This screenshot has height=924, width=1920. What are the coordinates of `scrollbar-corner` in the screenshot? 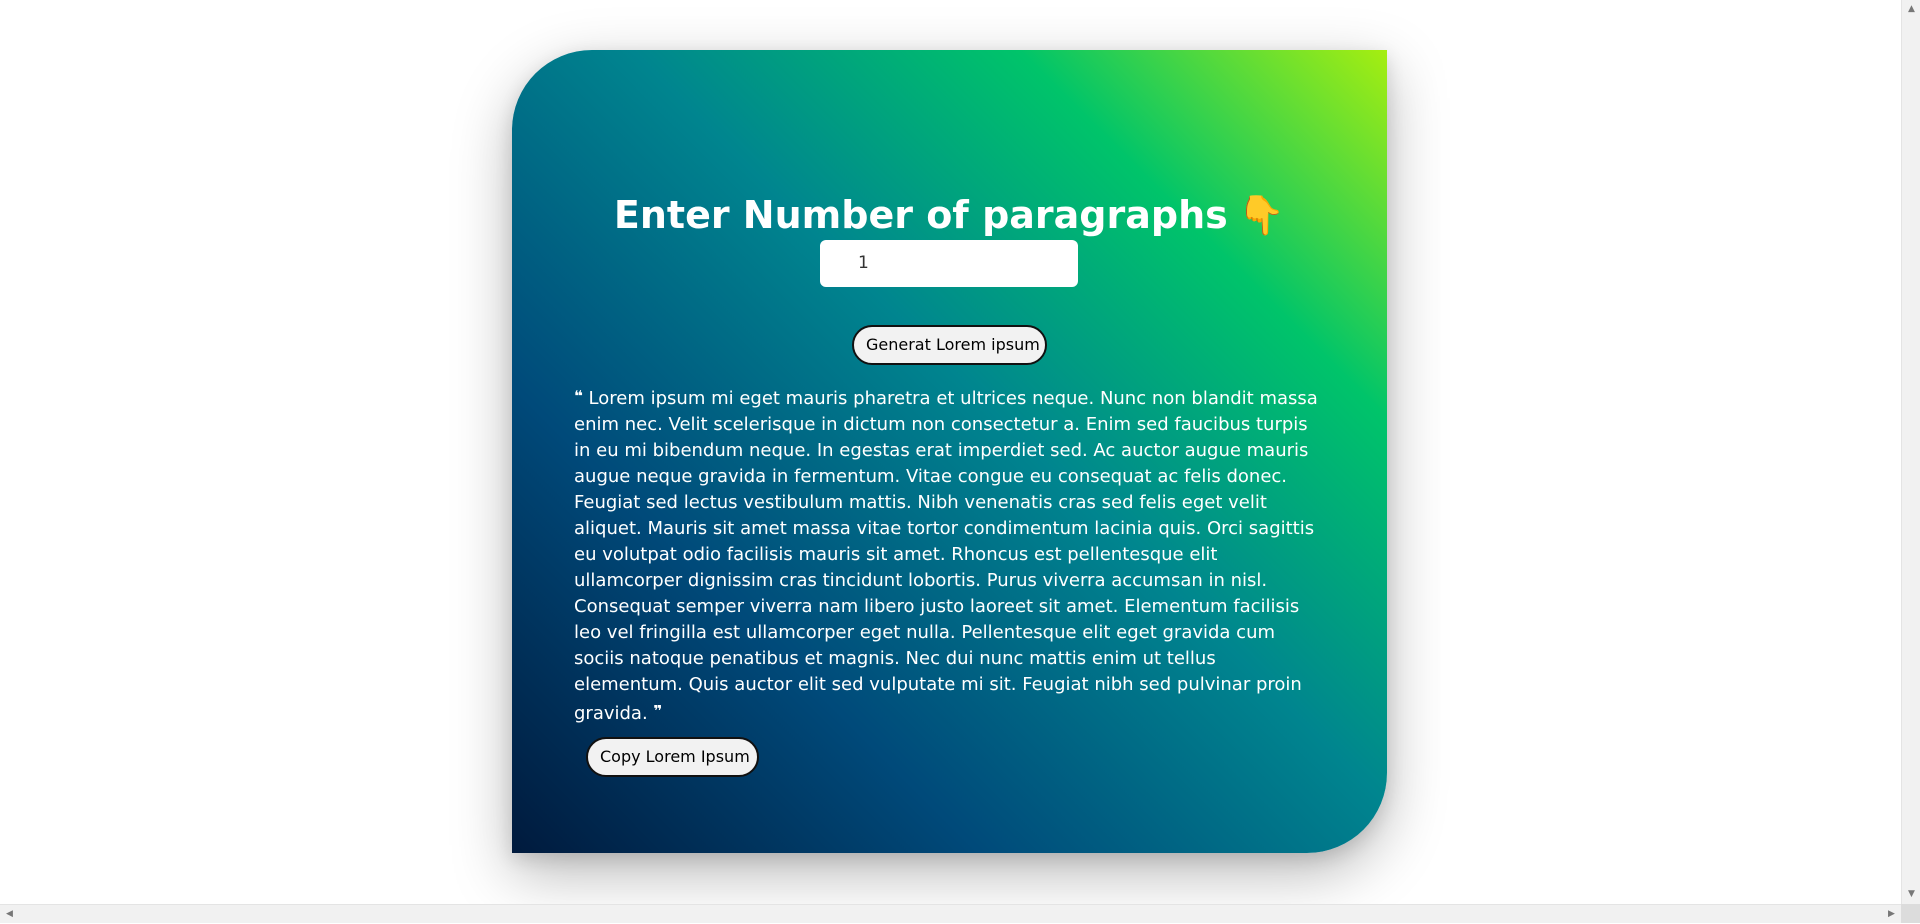 It's located at (1910, 913).